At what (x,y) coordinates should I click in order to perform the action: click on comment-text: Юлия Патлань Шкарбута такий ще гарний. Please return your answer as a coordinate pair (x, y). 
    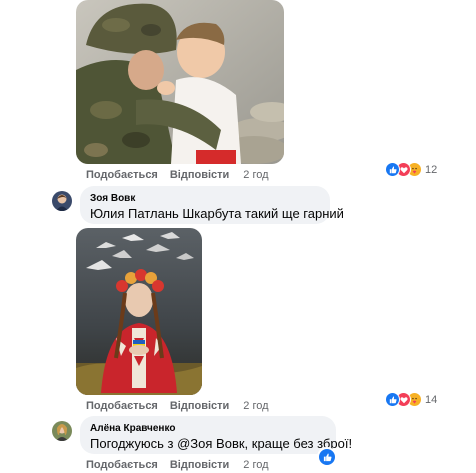
    Looking at the image, I should click on (217, 213).